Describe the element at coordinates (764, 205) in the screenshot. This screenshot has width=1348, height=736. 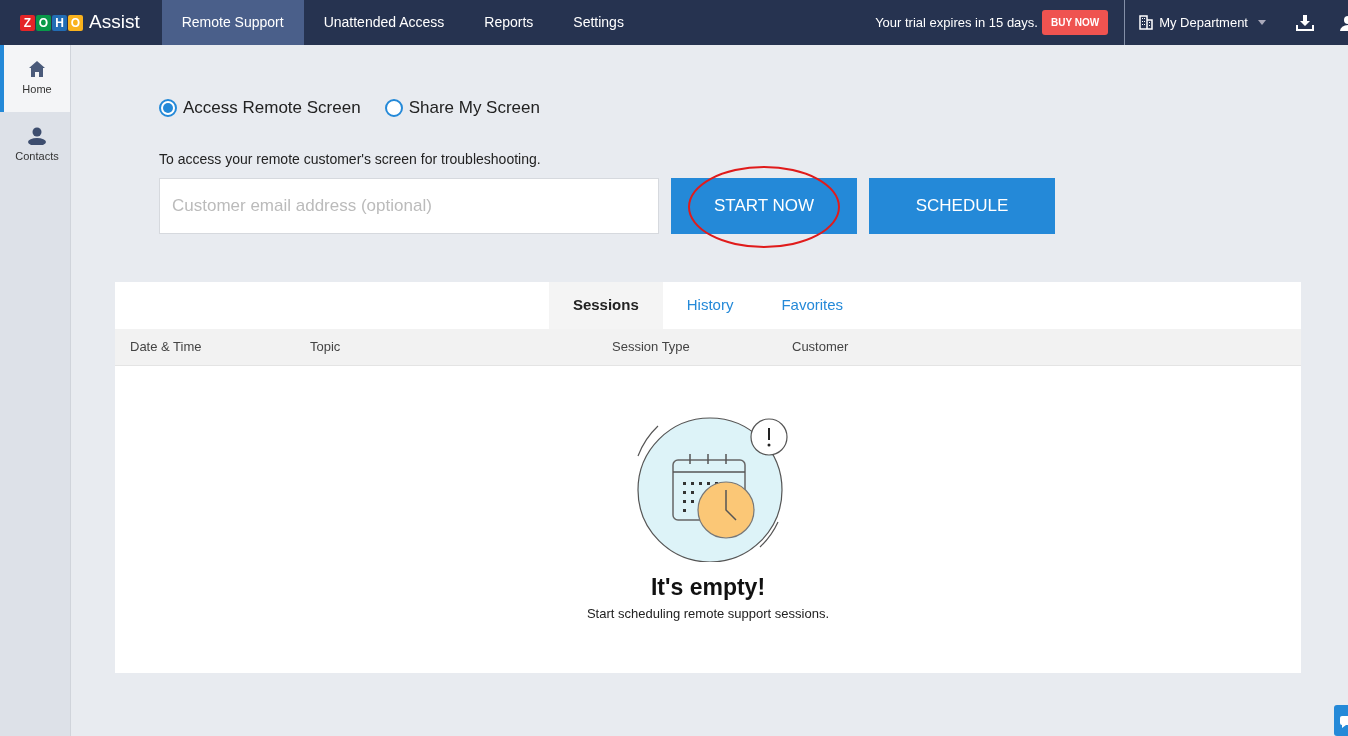
I see `action-button: START NOW` at that location.